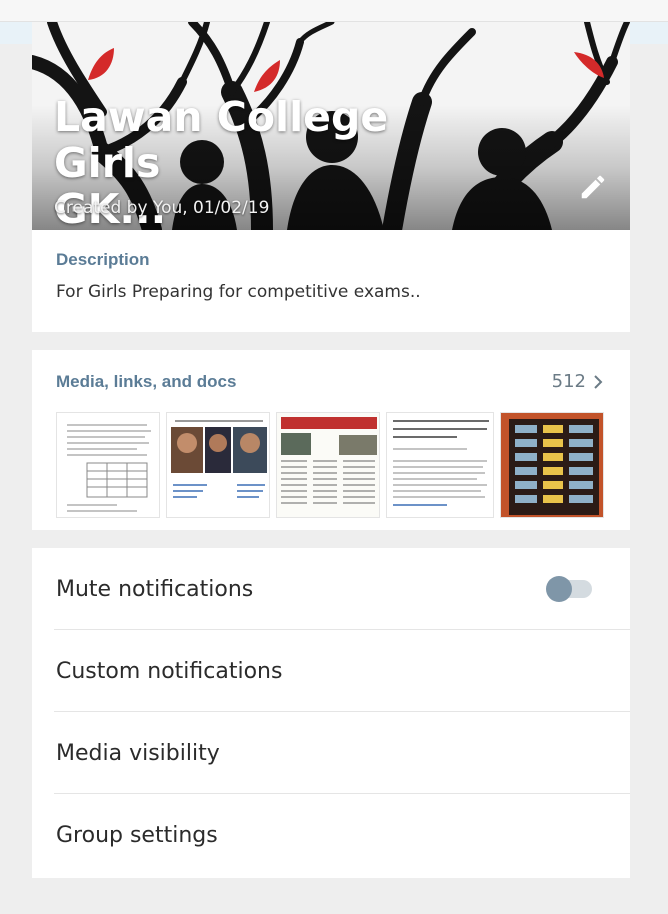 The image size is (668, 914). What do you see at coordinates (559, 589) in the screenshot?
I see `toggle-knob` at bounding box center [559, 589].